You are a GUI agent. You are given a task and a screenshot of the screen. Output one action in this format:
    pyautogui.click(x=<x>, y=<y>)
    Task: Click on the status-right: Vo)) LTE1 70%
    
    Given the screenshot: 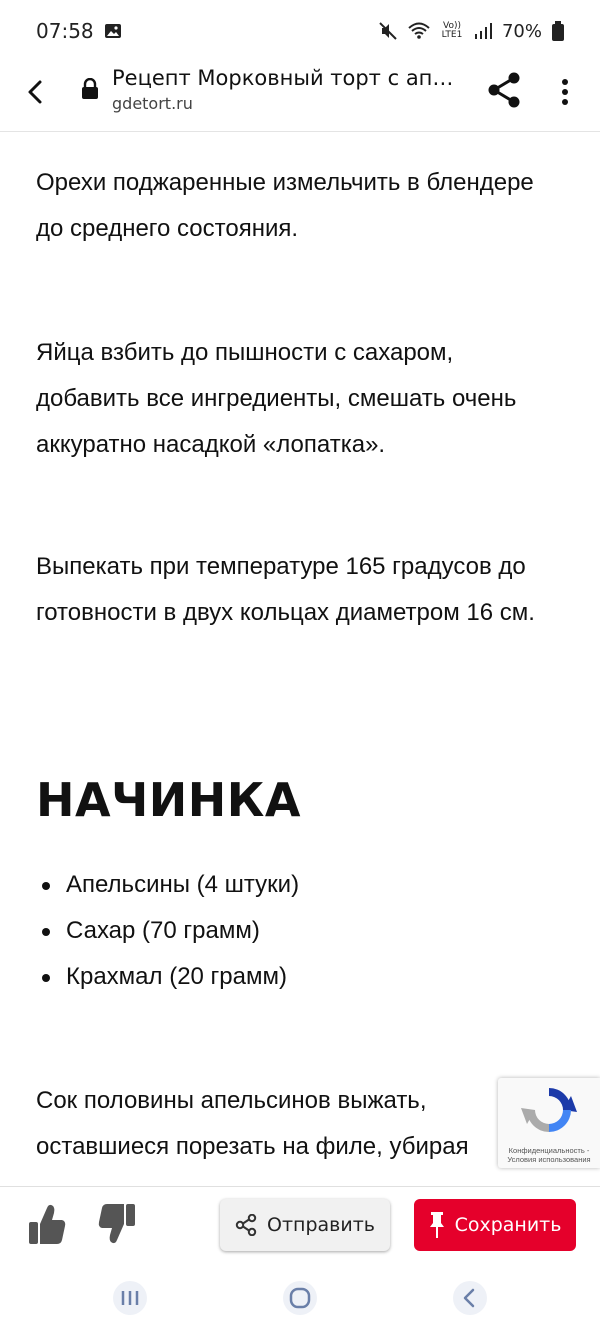 What is the action you would take?
    pyautogui.click(x=471, y=31)
    